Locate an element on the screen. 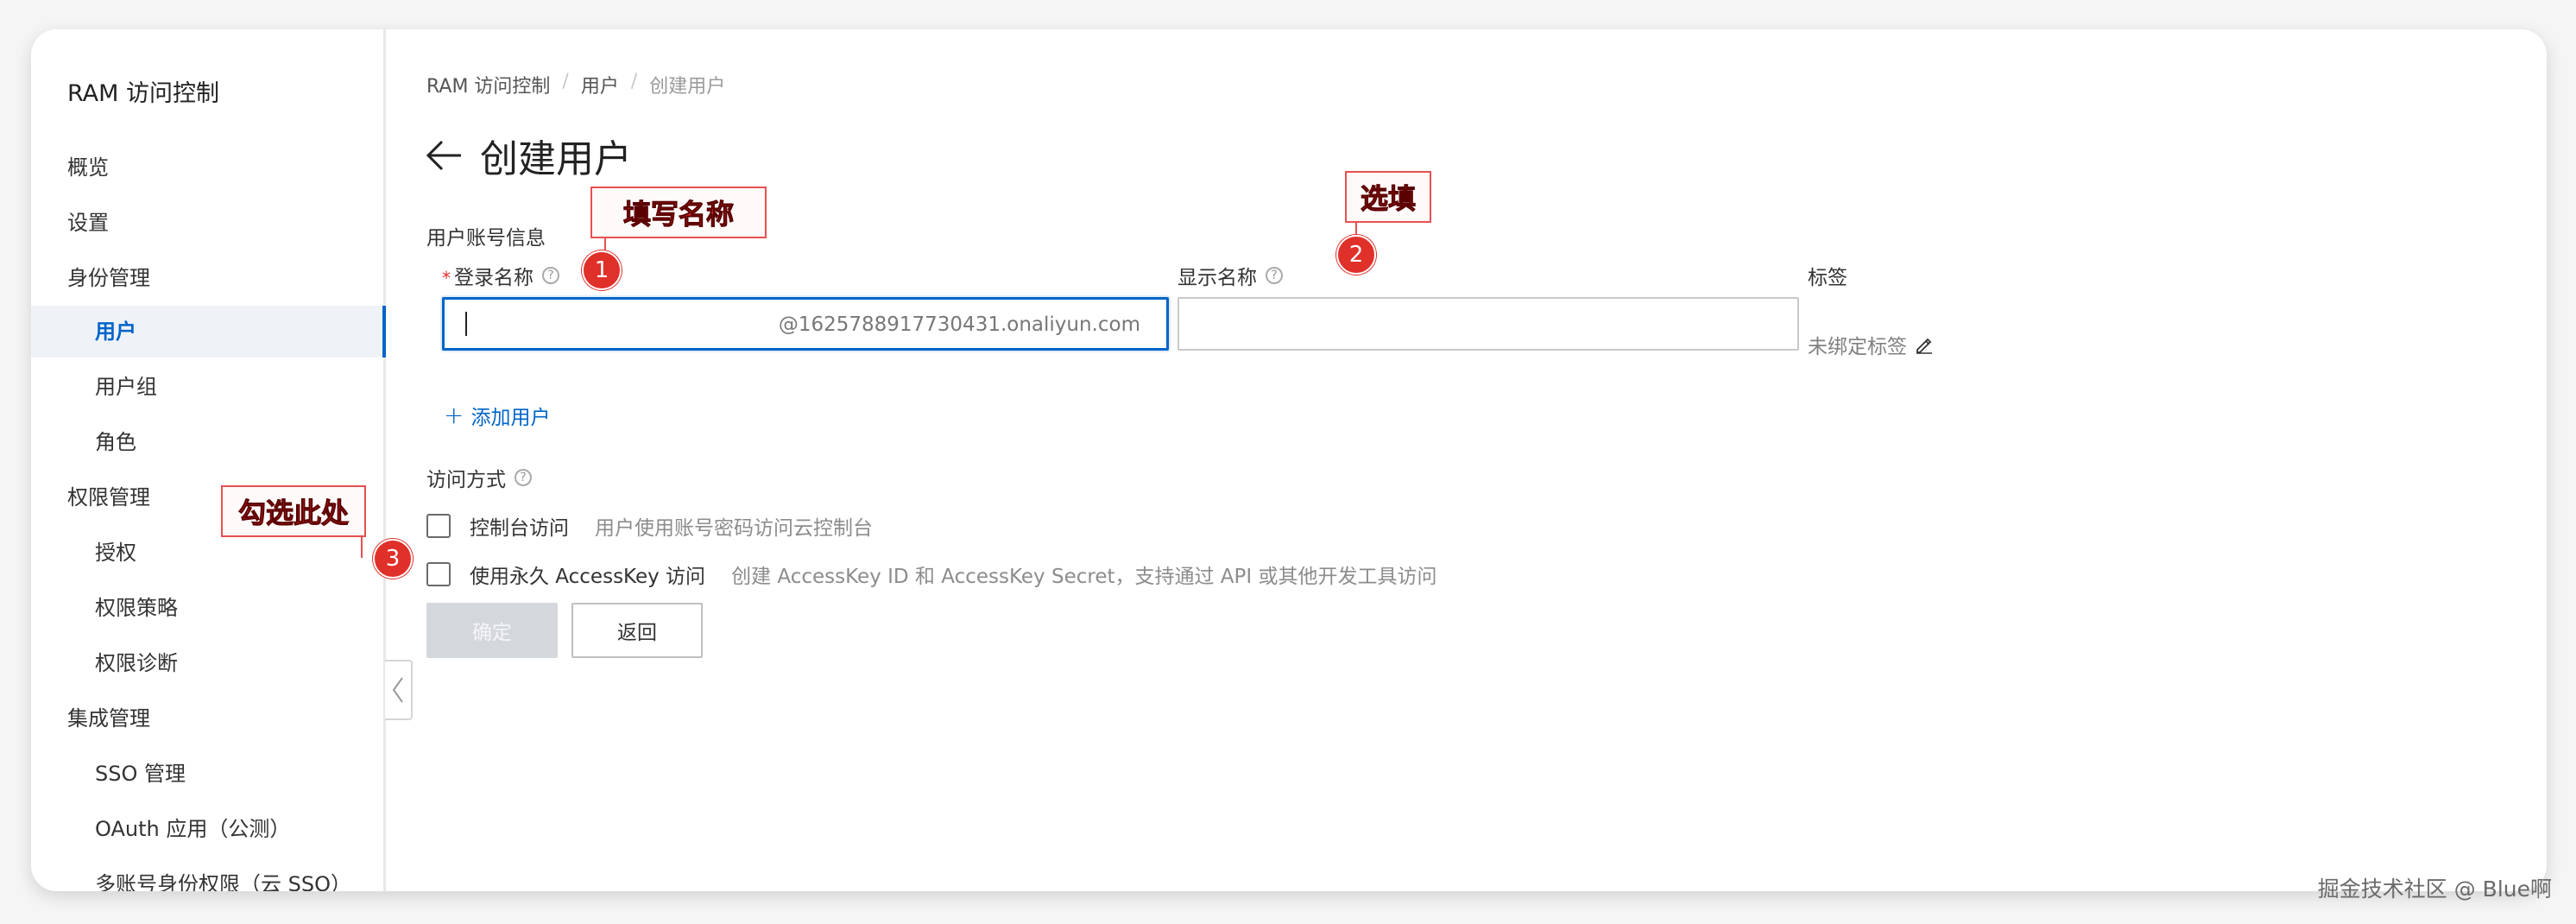 The height and width of the screenshot is (924, 2576). accesskey-access-label: 使用永久 AccessKey 访问 is located at coordinates (587, 574).